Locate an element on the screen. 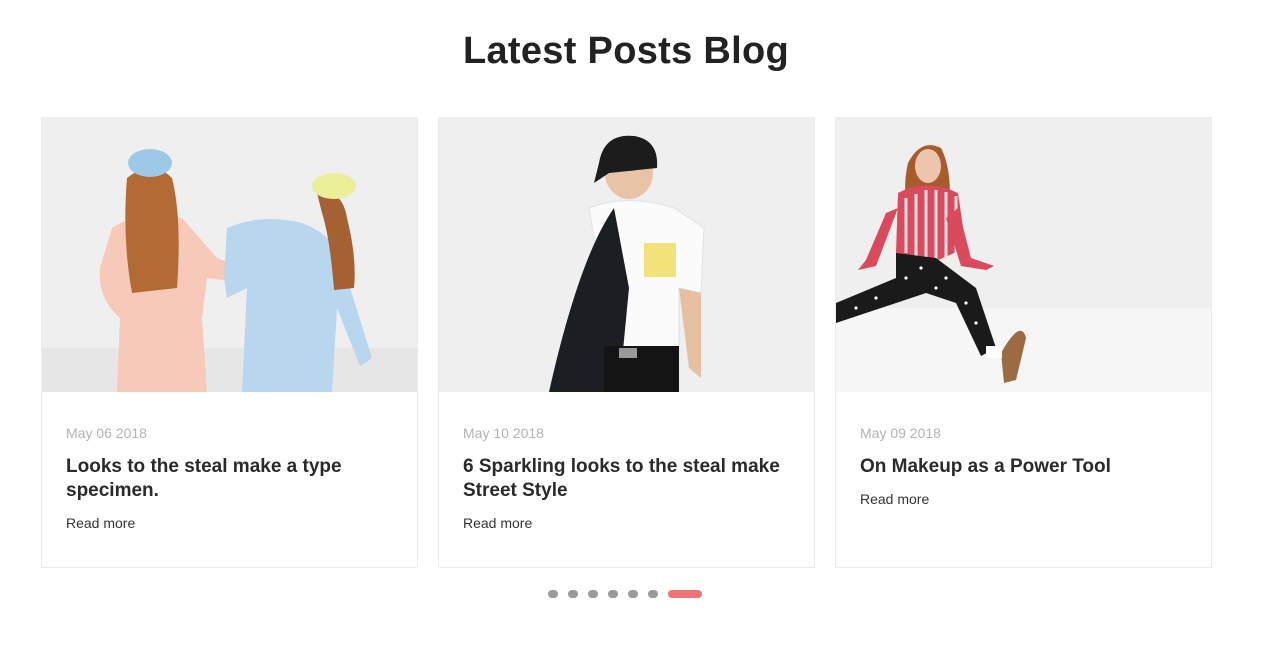  post-date: May 06 2018 is located at coordinates (106, 433).